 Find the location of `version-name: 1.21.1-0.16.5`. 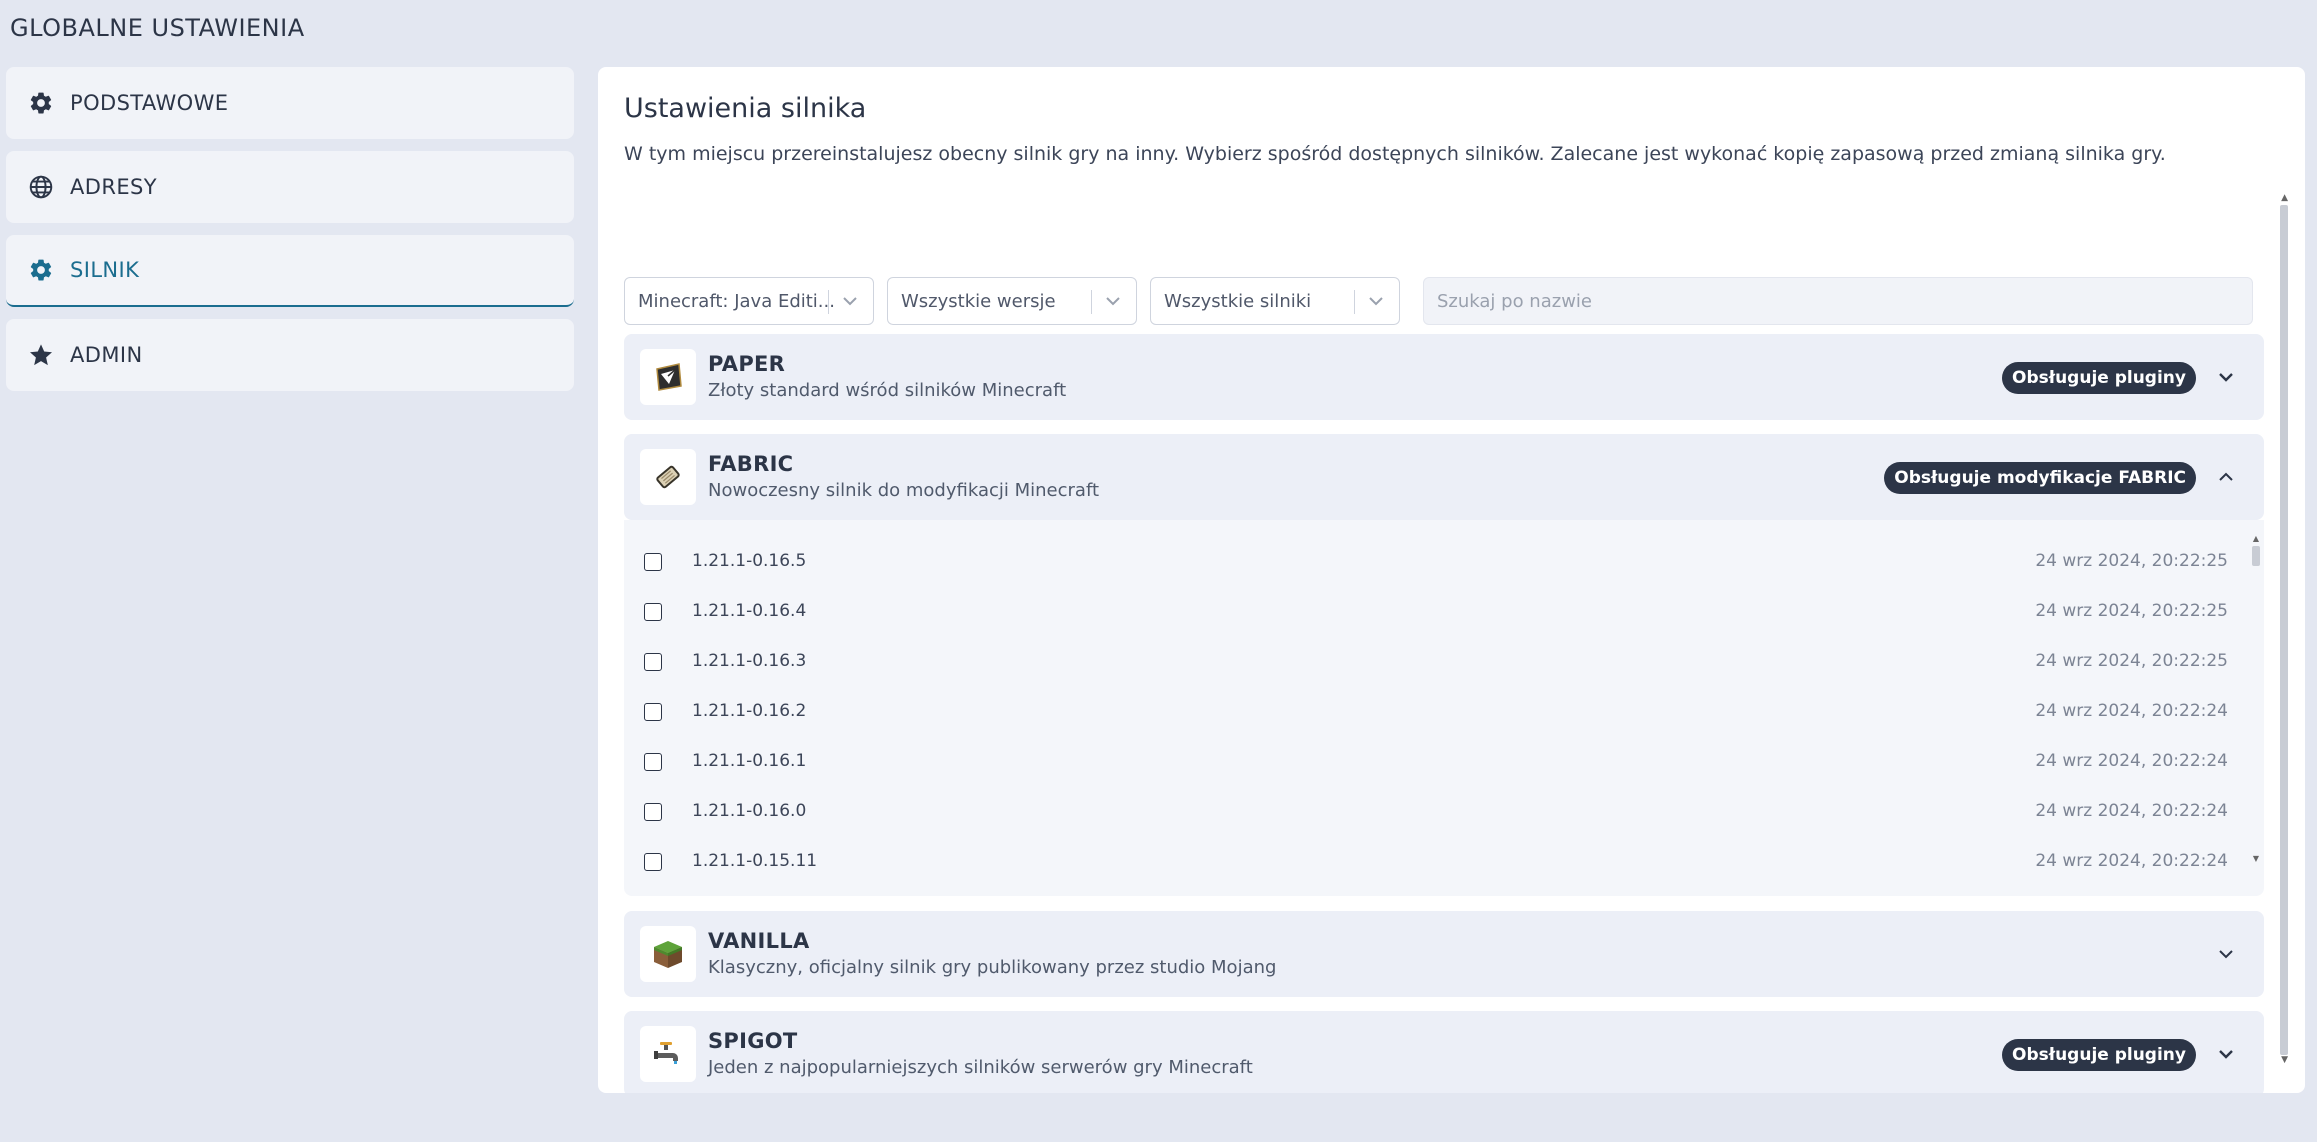

version-name: 1.21.1-0.16.5 is located at coordinates (749, 561).